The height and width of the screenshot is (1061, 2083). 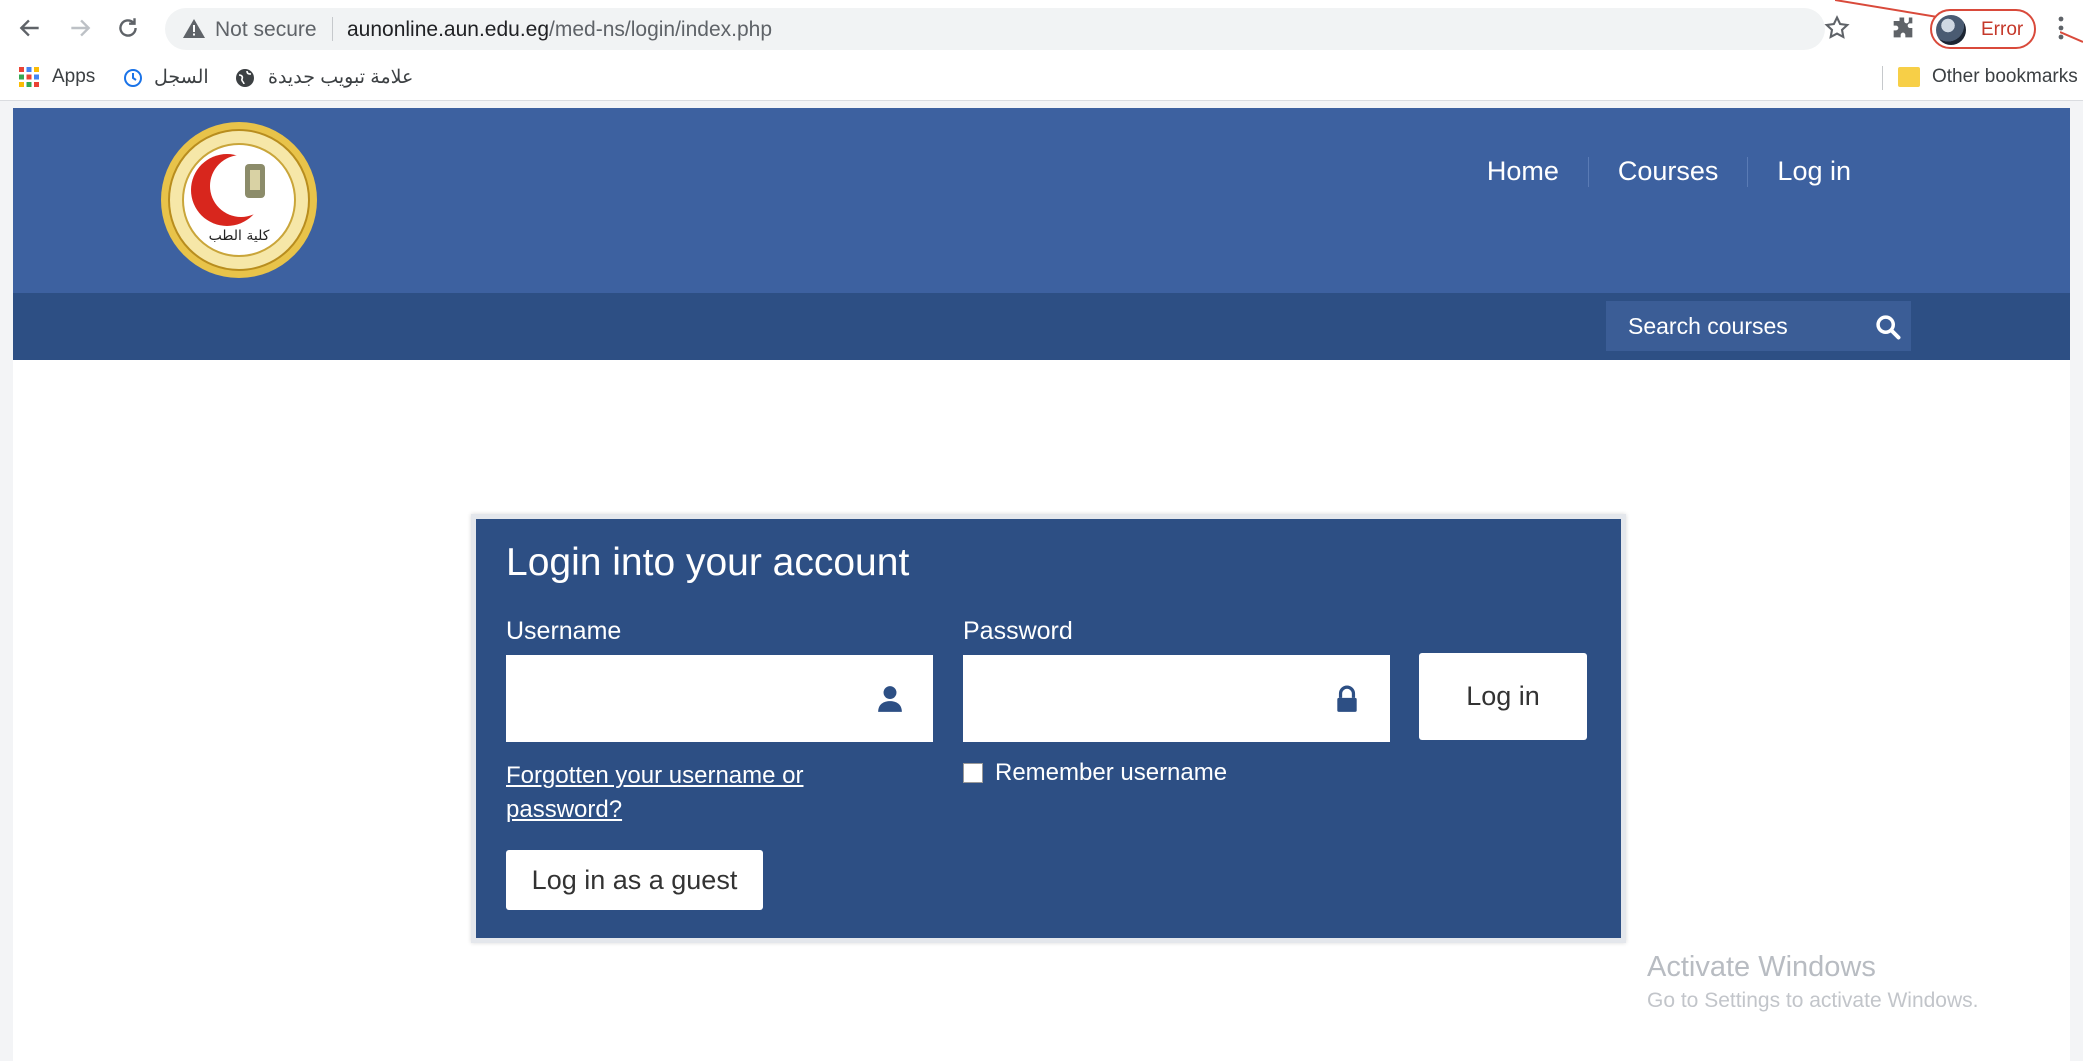 I want to click on folder-icon, so click(x=1909, y=77).